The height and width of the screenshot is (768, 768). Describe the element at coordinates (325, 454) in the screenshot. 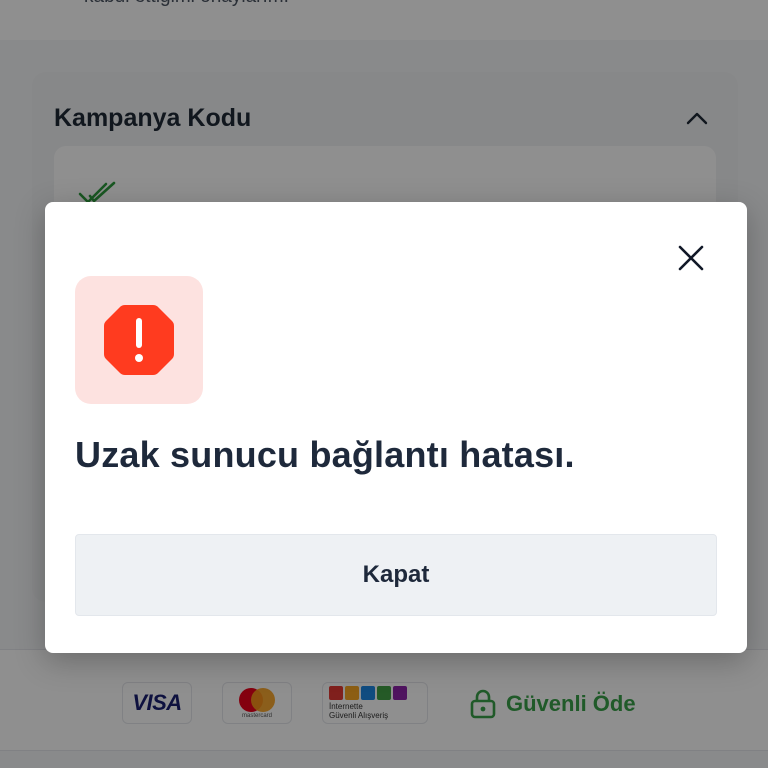

I see `error-message: Uzak sunucu bağlantı hatası.` at that location.